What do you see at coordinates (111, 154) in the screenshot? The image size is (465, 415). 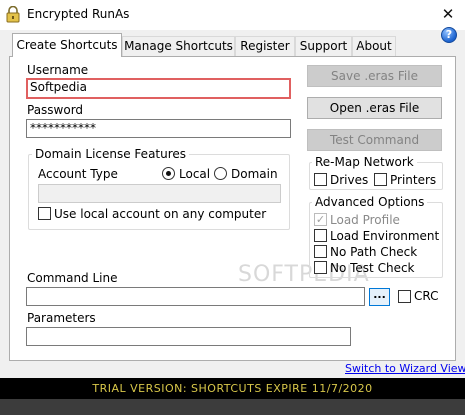 I see `domain-license-legend: Domain License Features` at bounding box center [111, 154].